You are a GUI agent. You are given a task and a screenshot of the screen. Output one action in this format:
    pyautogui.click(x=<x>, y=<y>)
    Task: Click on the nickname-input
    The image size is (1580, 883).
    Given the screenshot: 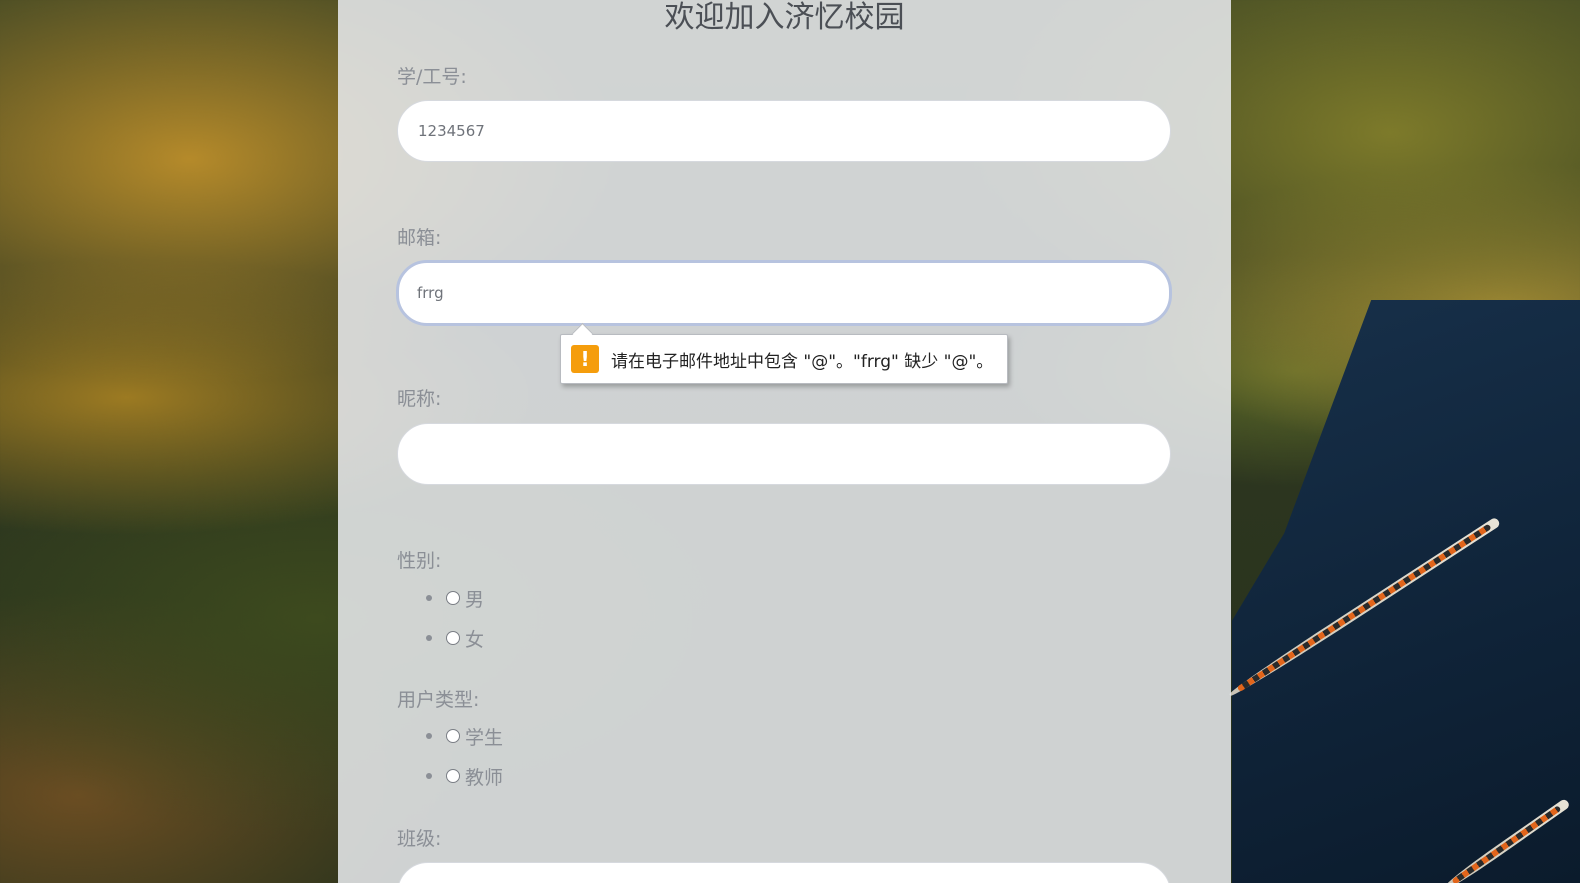 What is the action you would take?
    pyautogui.click(x=784, y=454)
    